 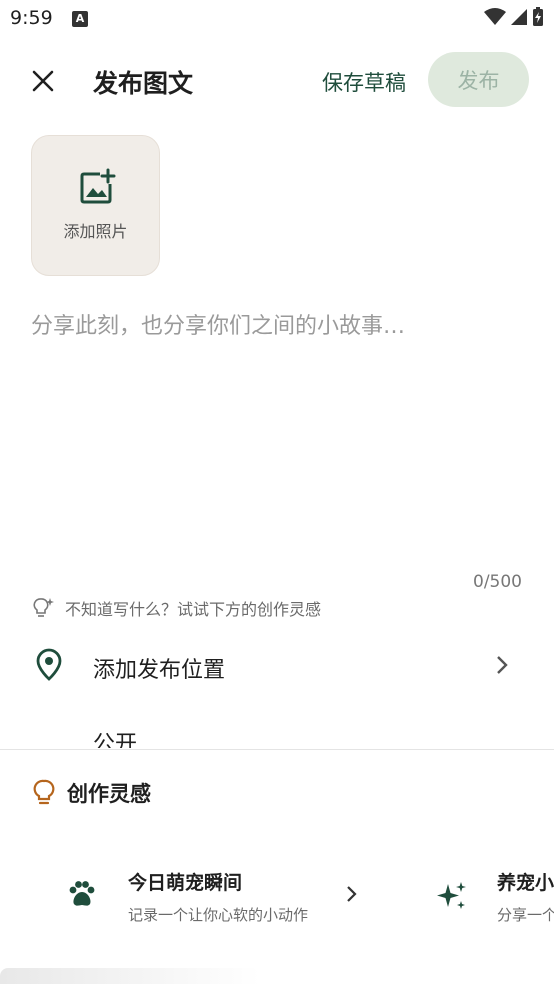 What do you see at coordinates (49, 664) in the screenshot?
I see `map-pin-icon` at bounding box center [49, 664].